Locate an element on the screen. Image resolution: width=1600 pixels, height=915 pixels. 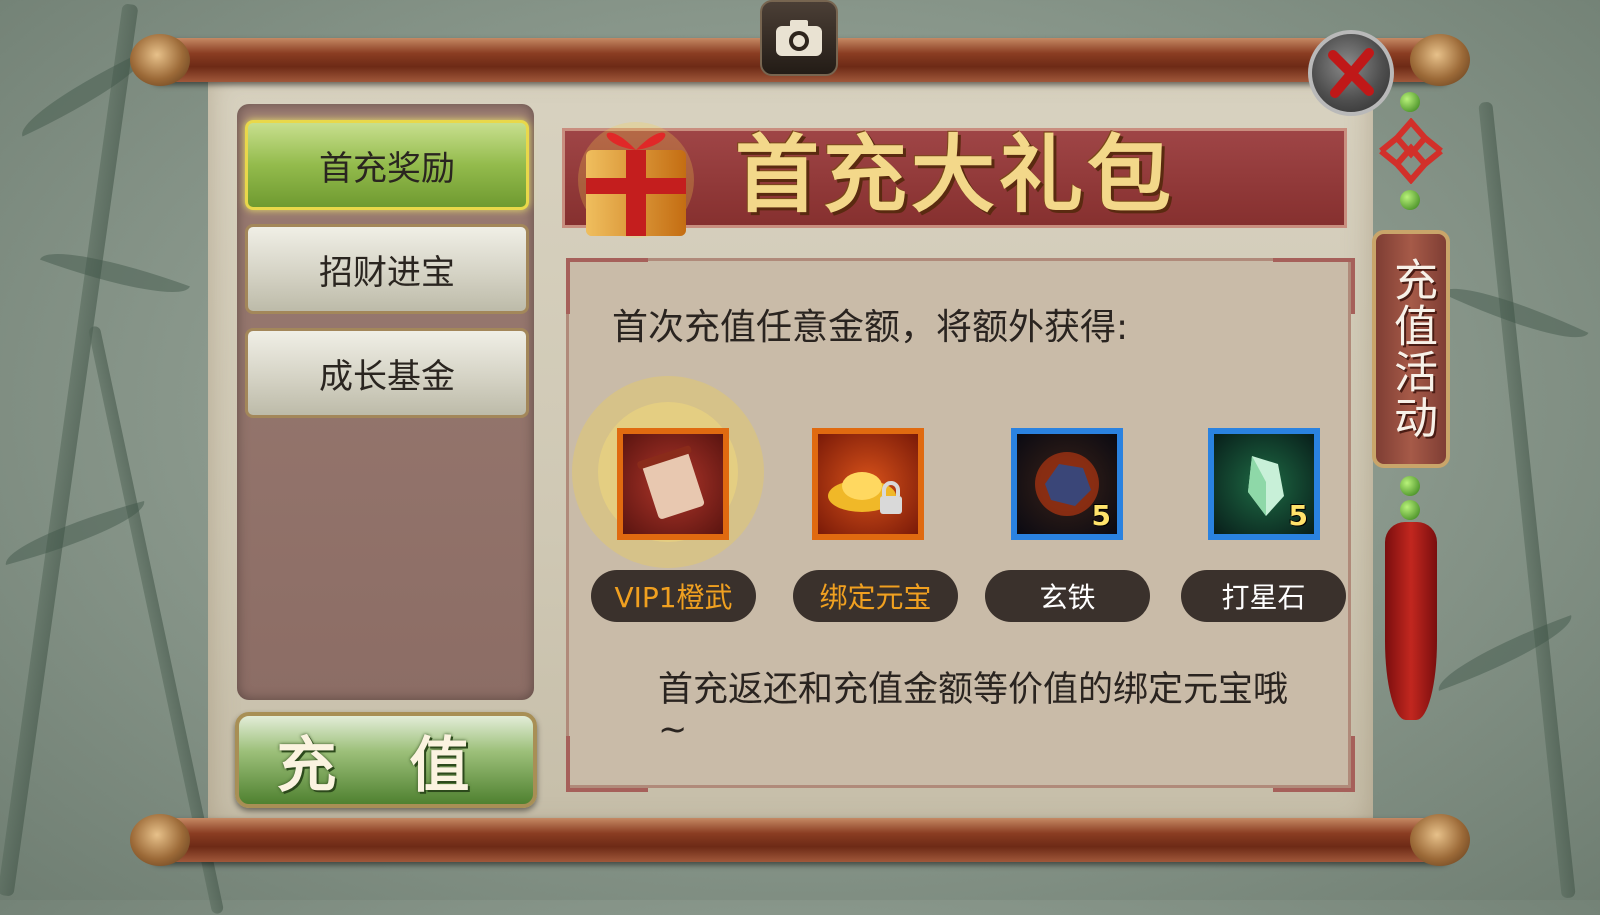
scroll-icon is located at coordinates (671, 482).